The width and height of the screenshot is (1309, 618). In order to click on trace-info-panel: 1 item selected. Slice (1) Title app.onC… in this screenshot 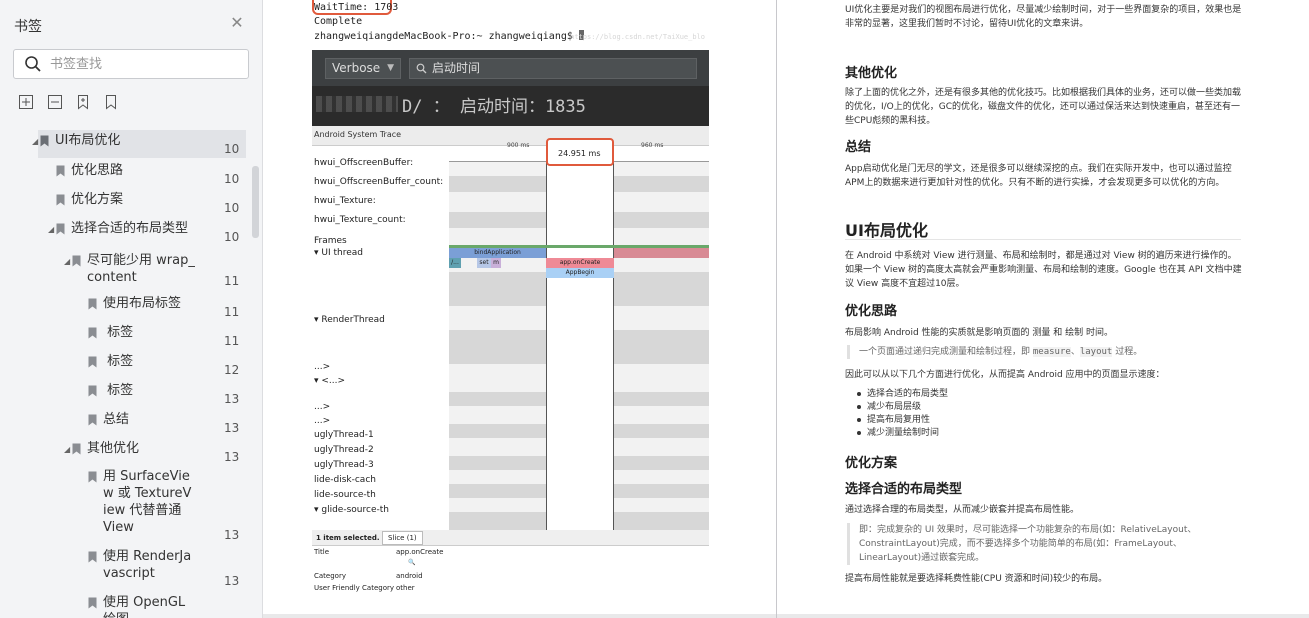, I will do `click(510, 572)`.